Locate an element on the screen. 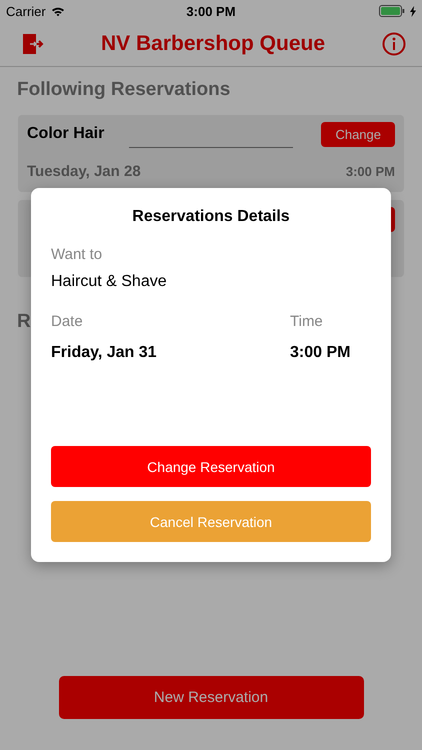 This screenshot has height=750, width=422. change-reservation-button: Change Reservation is located at coordinates (211, 466).